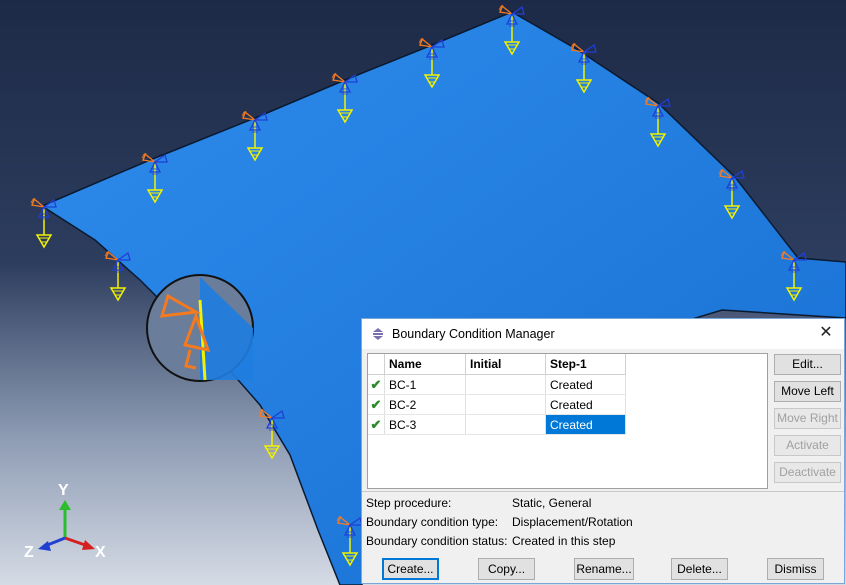  I want to click on table-row: ✔ BC-3 Created, so click(497, 424).